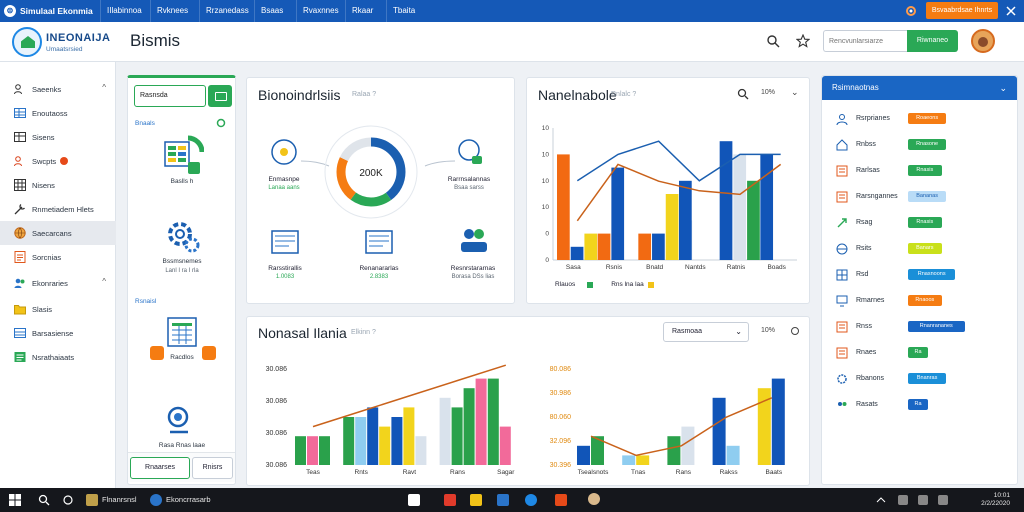  I want to click on footer-button-secondary: Rnisrs, so click(212, 468).